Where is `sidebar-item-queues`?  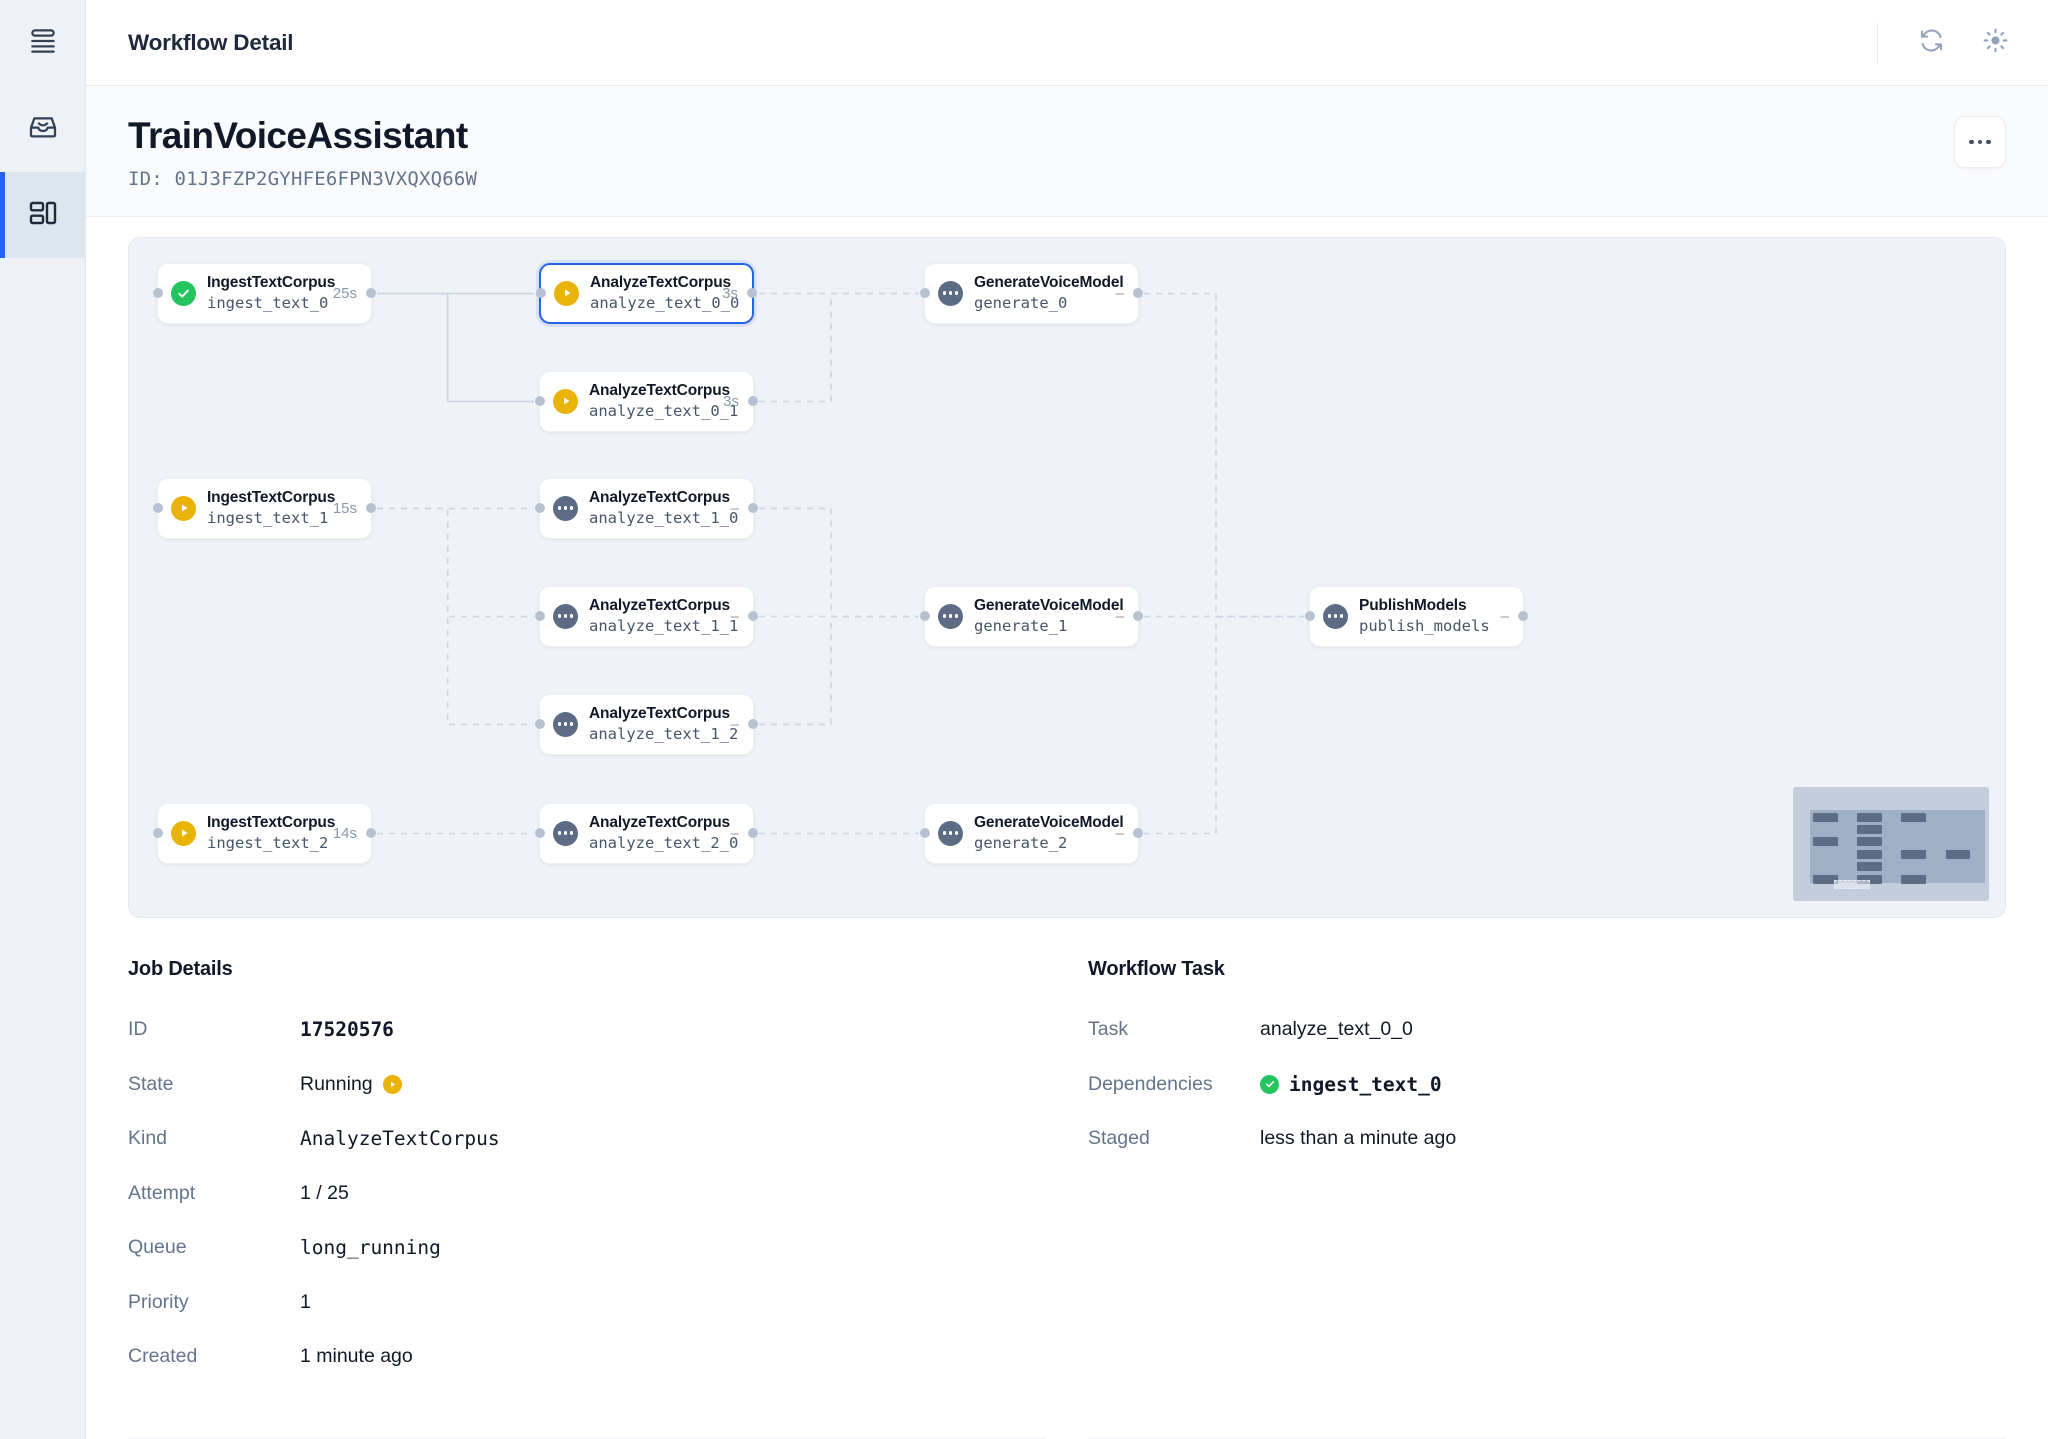
sidebar-item-queues is located at coordinates (42, 43).